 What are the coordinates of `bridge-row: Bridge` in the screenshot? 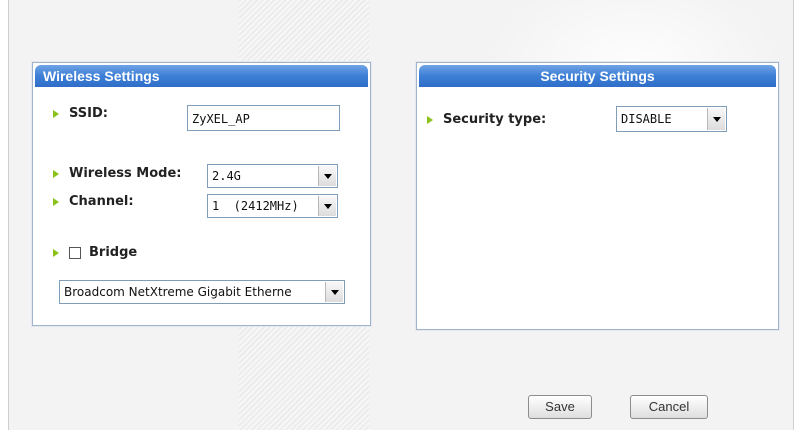 It's located at (95, 252).